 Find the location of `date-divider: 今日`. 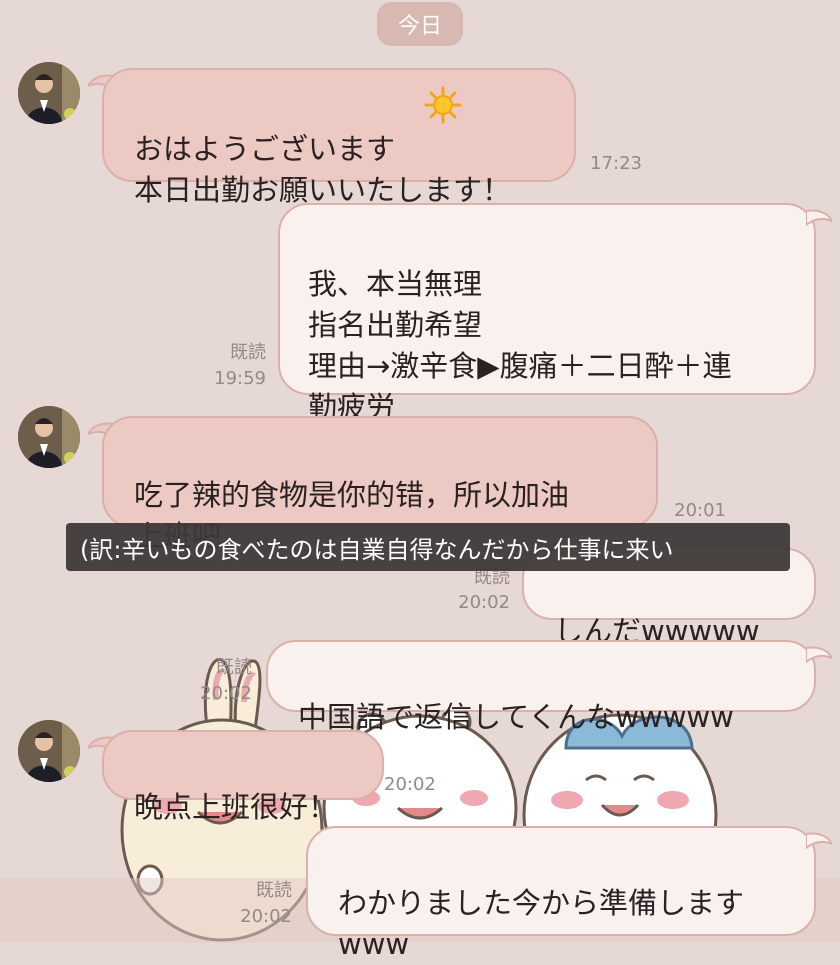

date-divider: 今日 is located at coordinates (420, 24).